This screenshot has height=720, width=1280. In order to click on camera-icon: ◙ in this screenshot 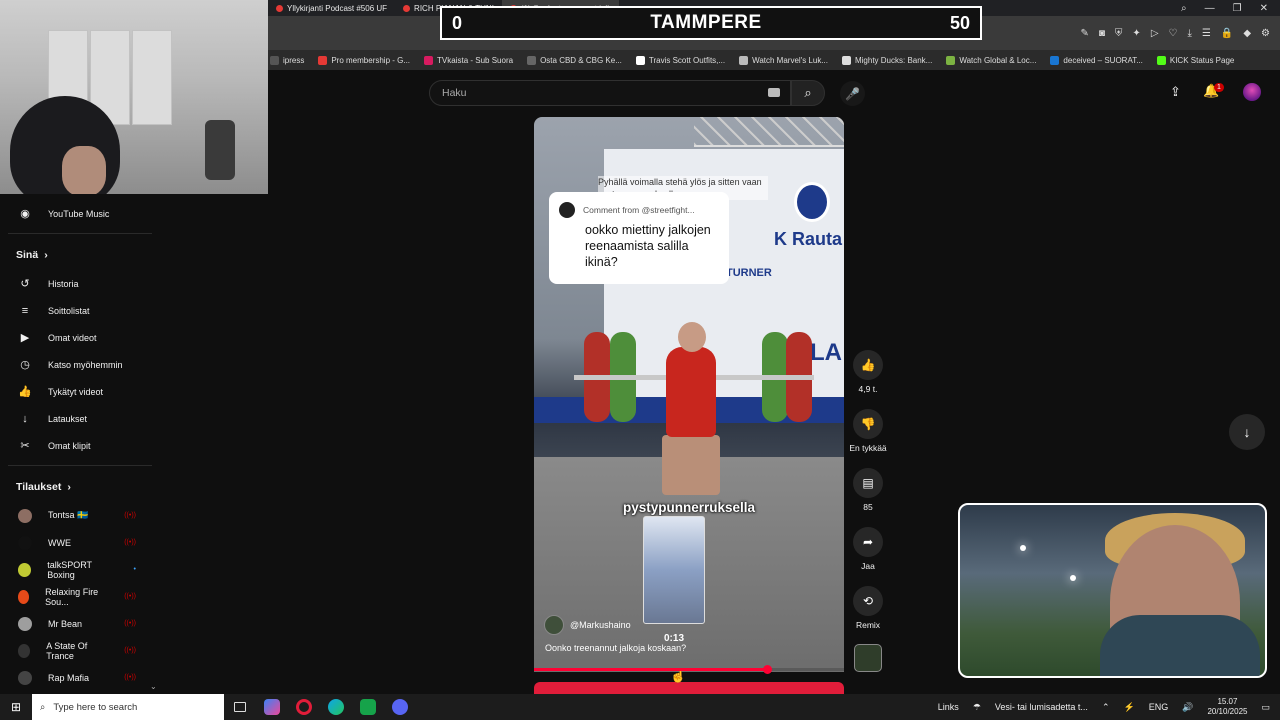, I will do `click(1102, 33)`.